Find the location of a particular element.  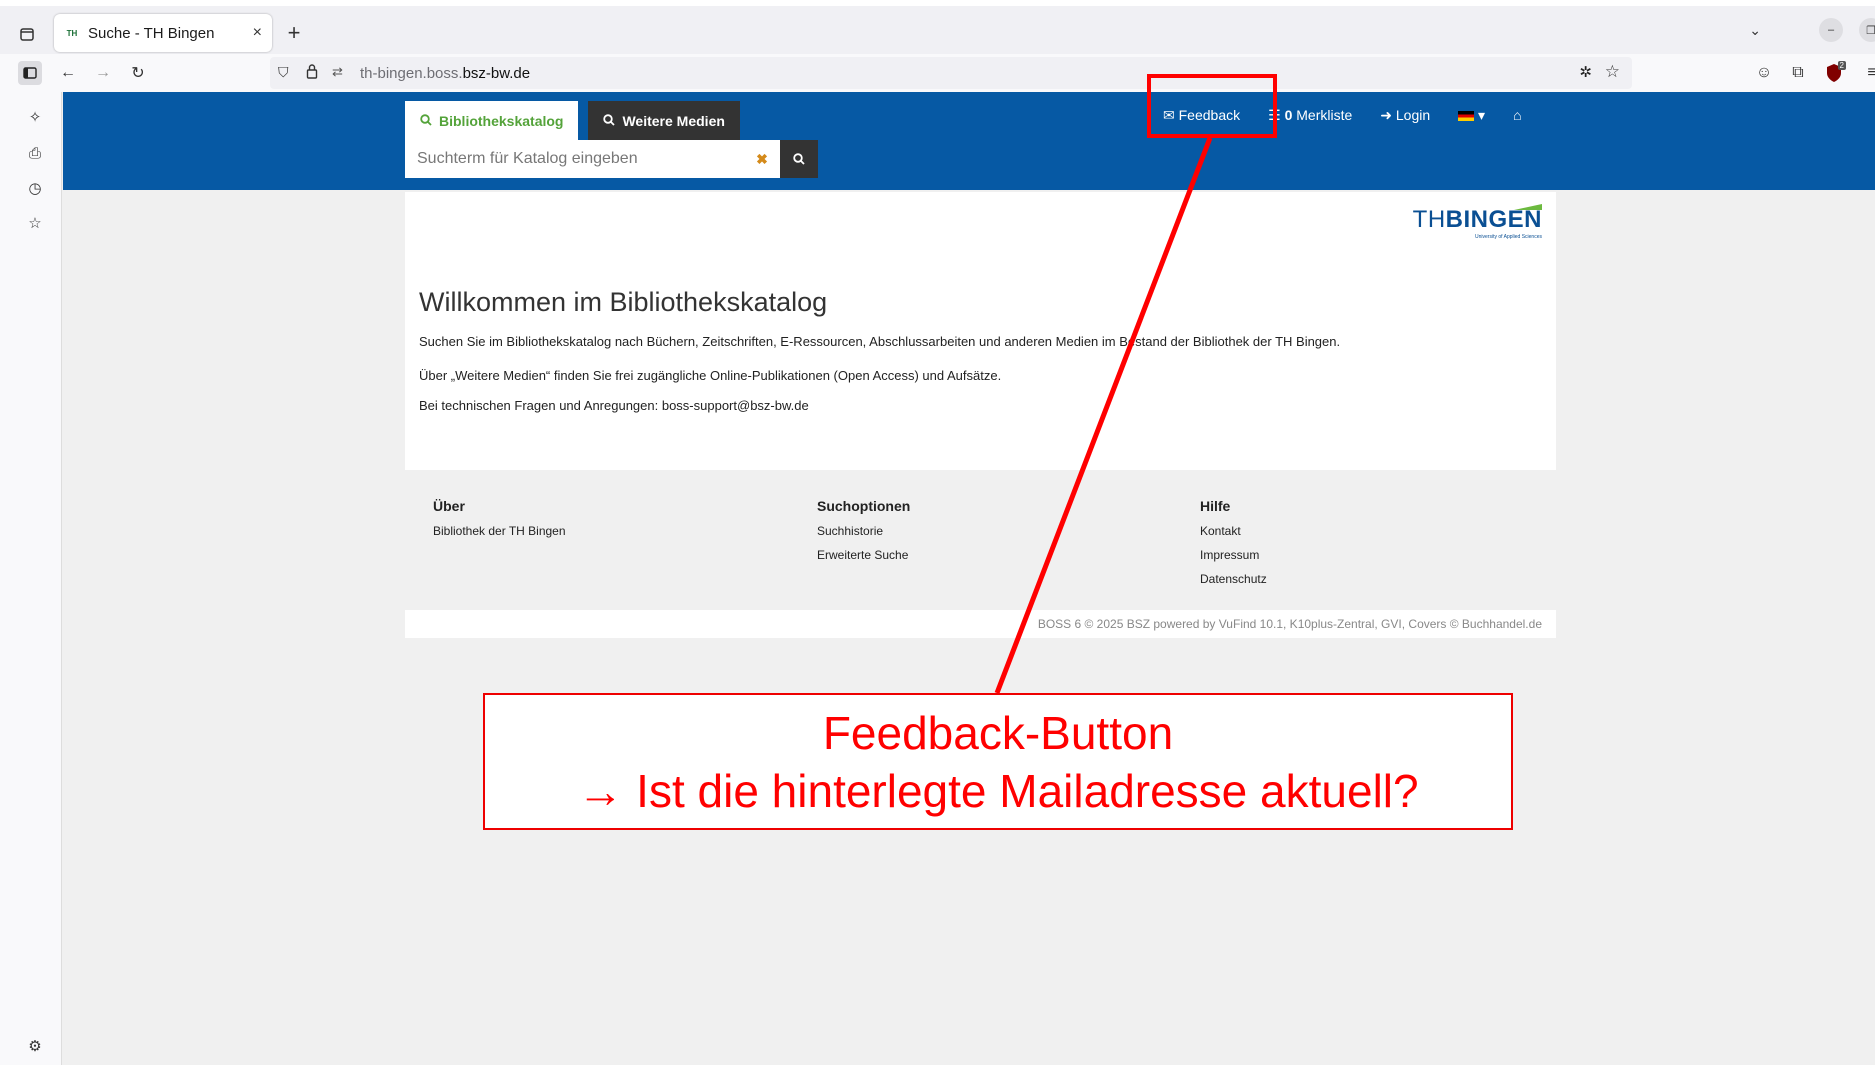

annotation-line-1: Feedback-Button is located at coordinates (998, 732).